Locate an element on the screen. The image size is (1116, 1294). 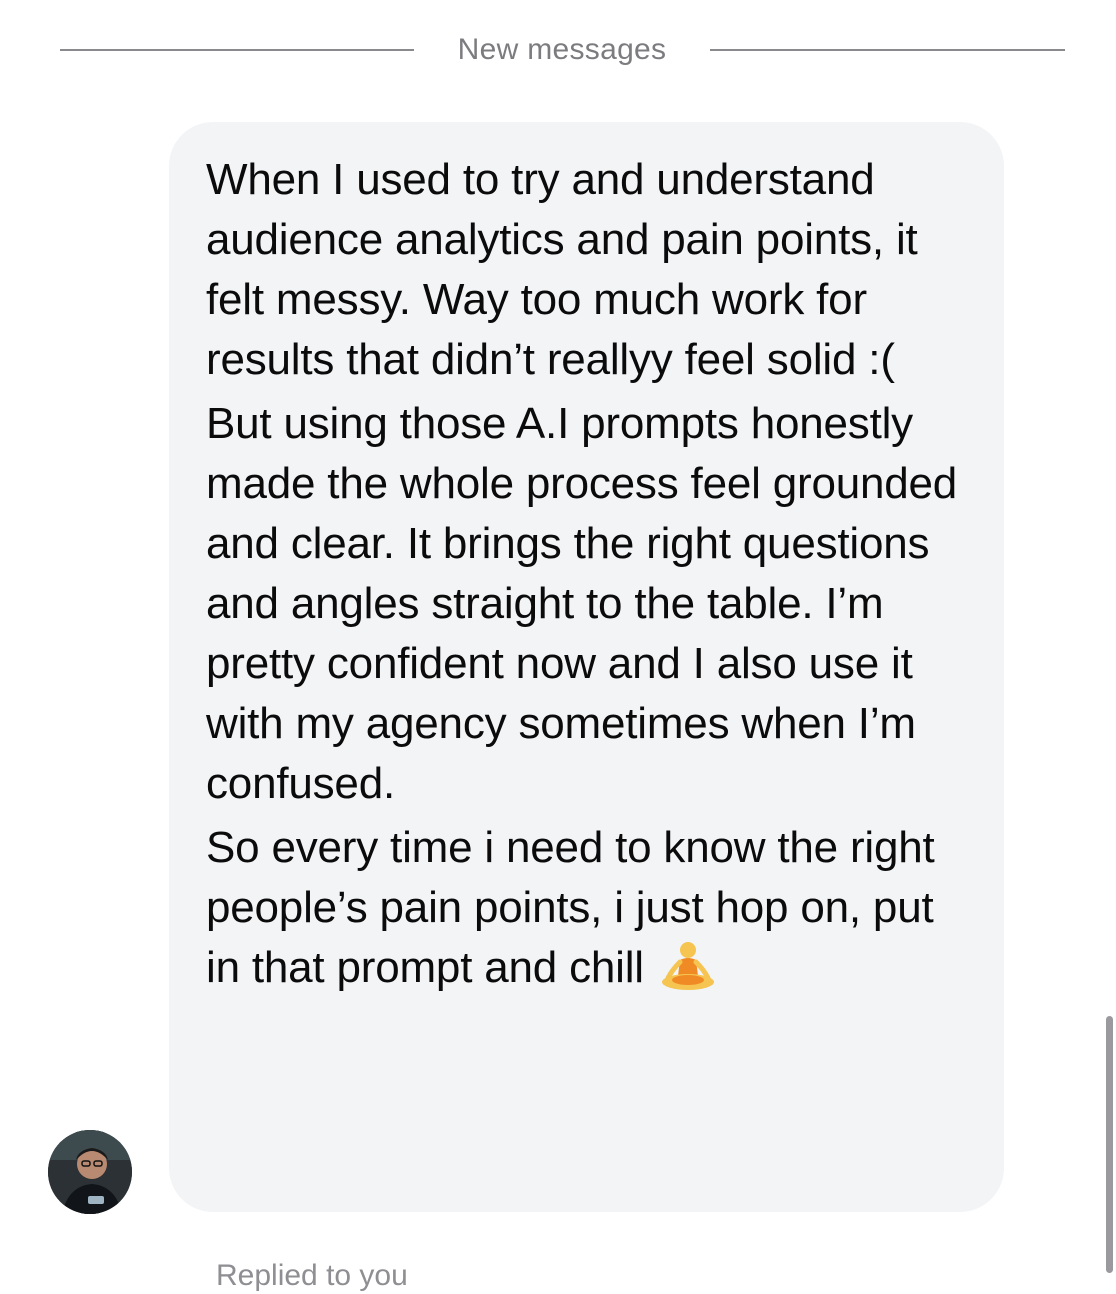
replied-to-label: Replied to you is located at coordinates (312, 1275).